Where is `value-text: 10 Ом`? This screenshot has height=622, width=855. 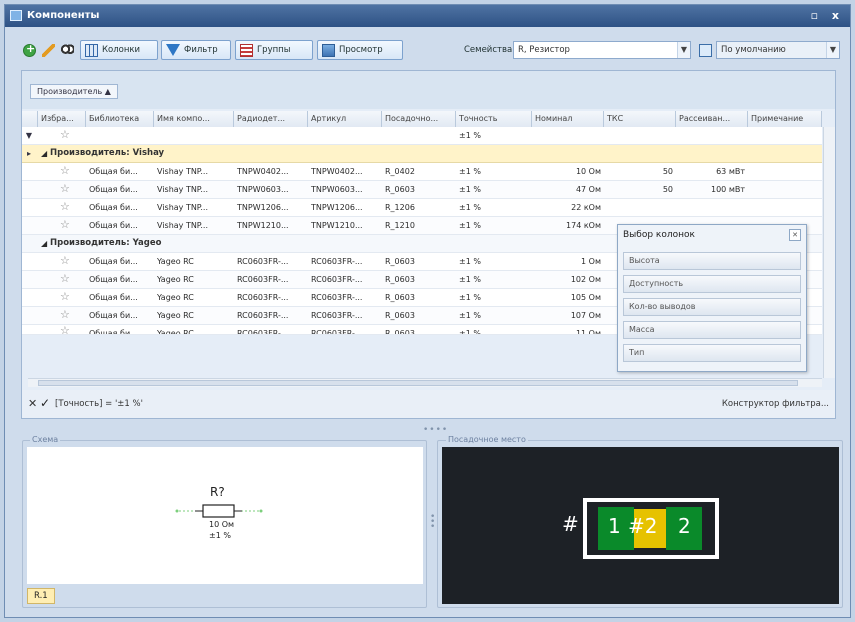
value-text: 10 Ом is located at coordinates (222, 524).